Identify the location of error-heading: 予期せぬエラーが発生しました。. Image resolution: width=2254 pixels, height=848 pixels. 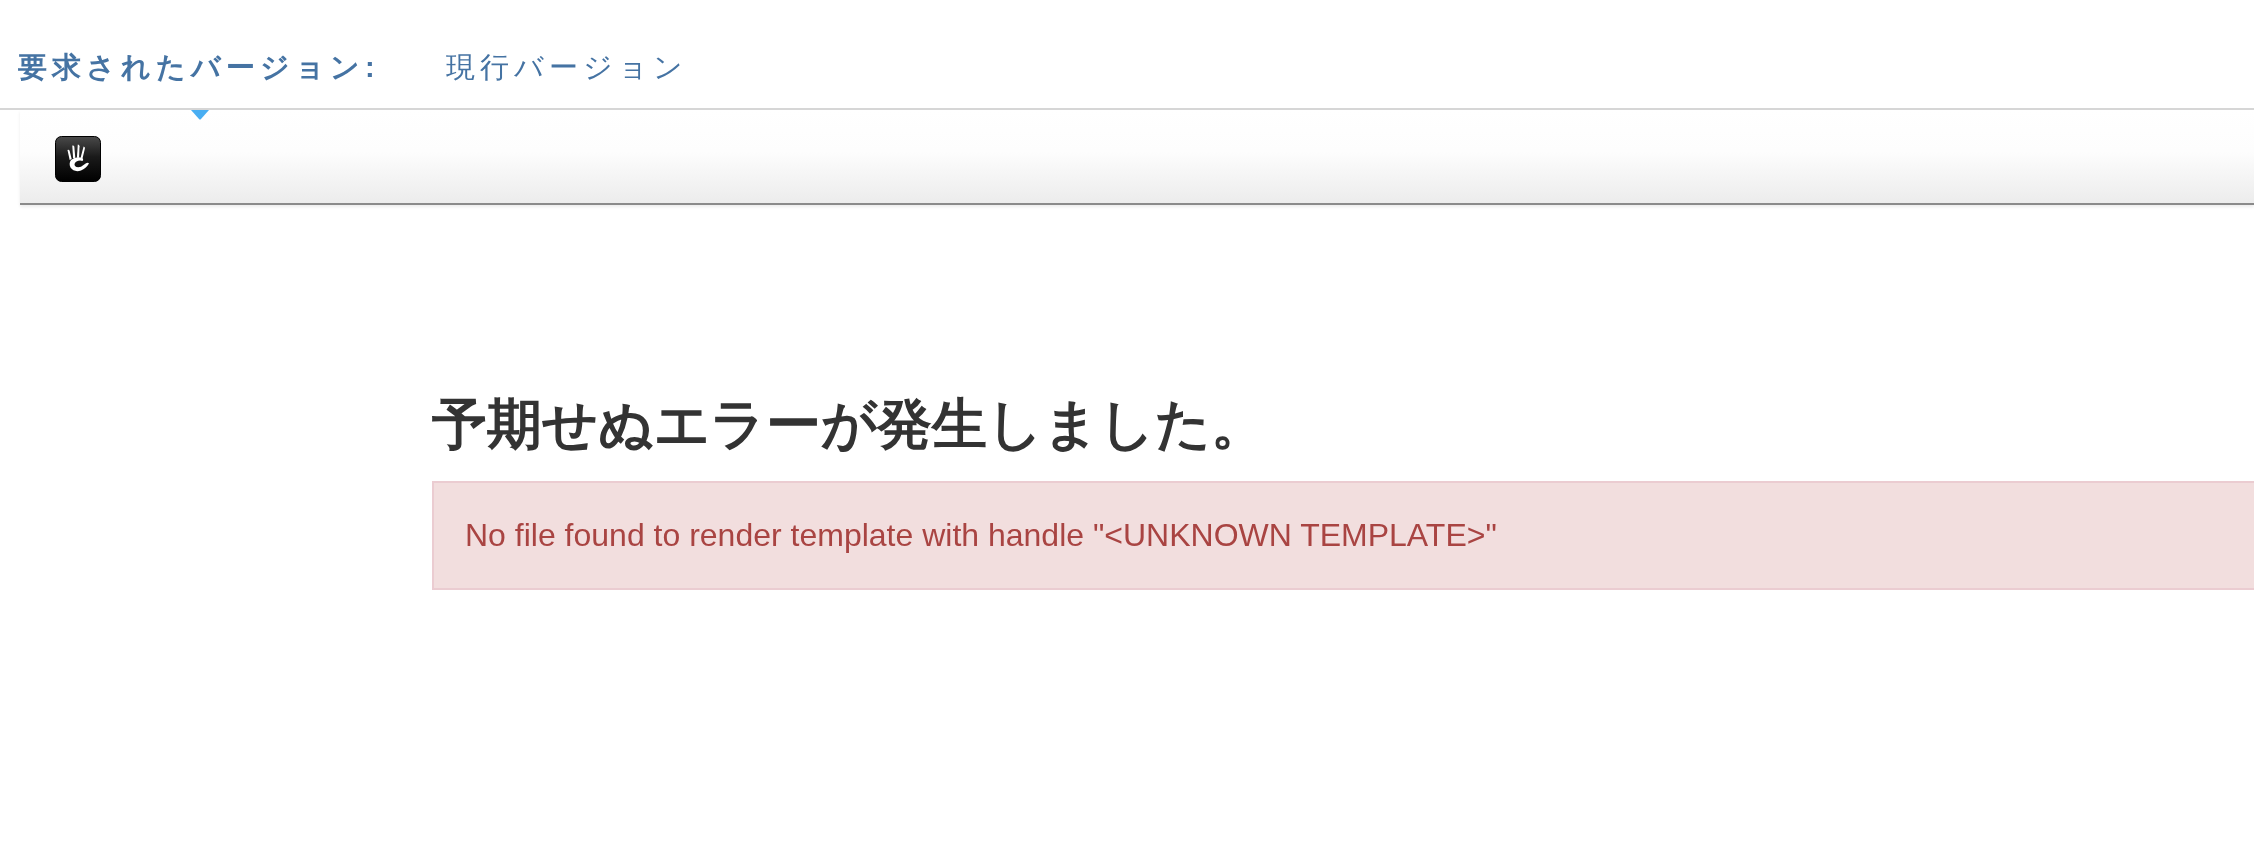
(849, 424).